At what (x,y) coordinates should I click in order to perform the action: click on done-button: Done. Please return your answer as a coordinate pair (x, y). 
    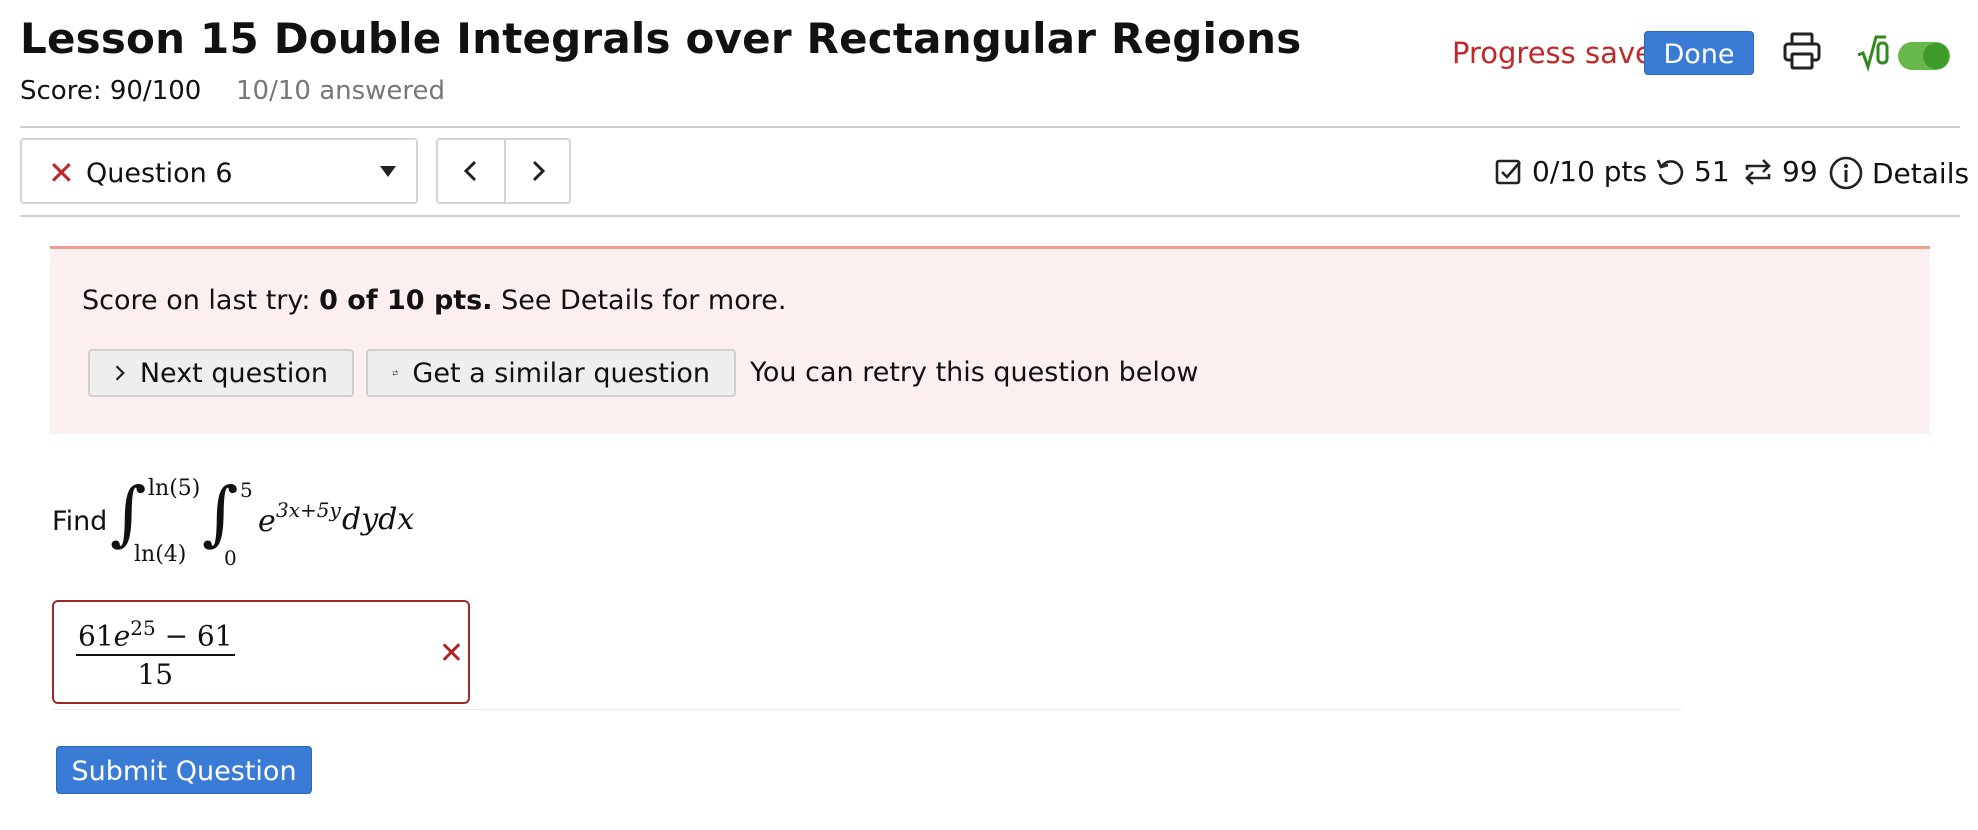
    Looking at the image, I should click on (1699, 53).